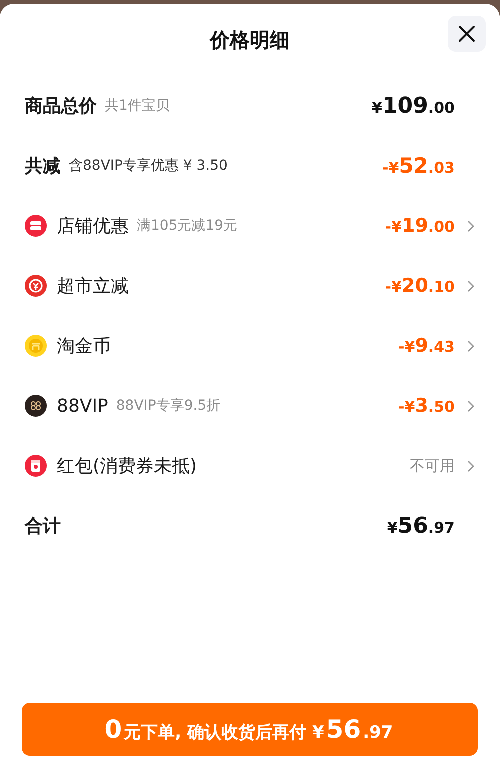 This screenshot has width=500, height=775. Describe the element at coordinates (250, 466) in the screenshot. I see `detail-row: 红包(消费券未抵) 不可用` at that location.